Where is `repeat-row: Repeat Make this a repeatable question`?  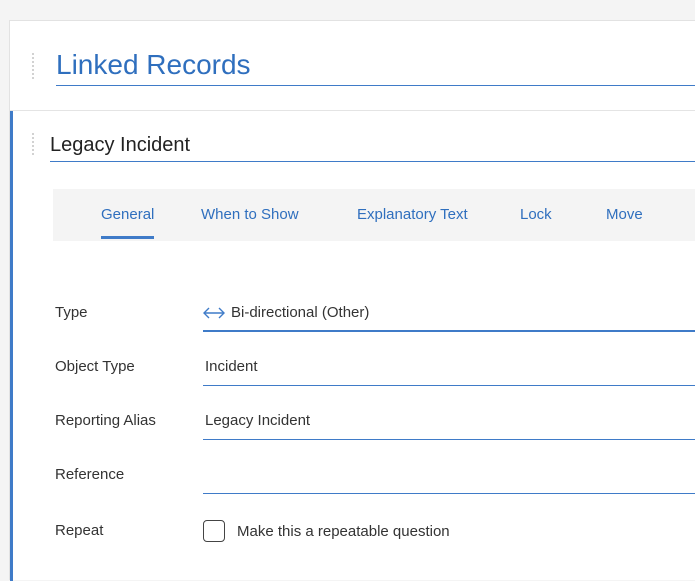
repeat-row: Repeat Make this a repeatable question is located at coordinates (374, 531).